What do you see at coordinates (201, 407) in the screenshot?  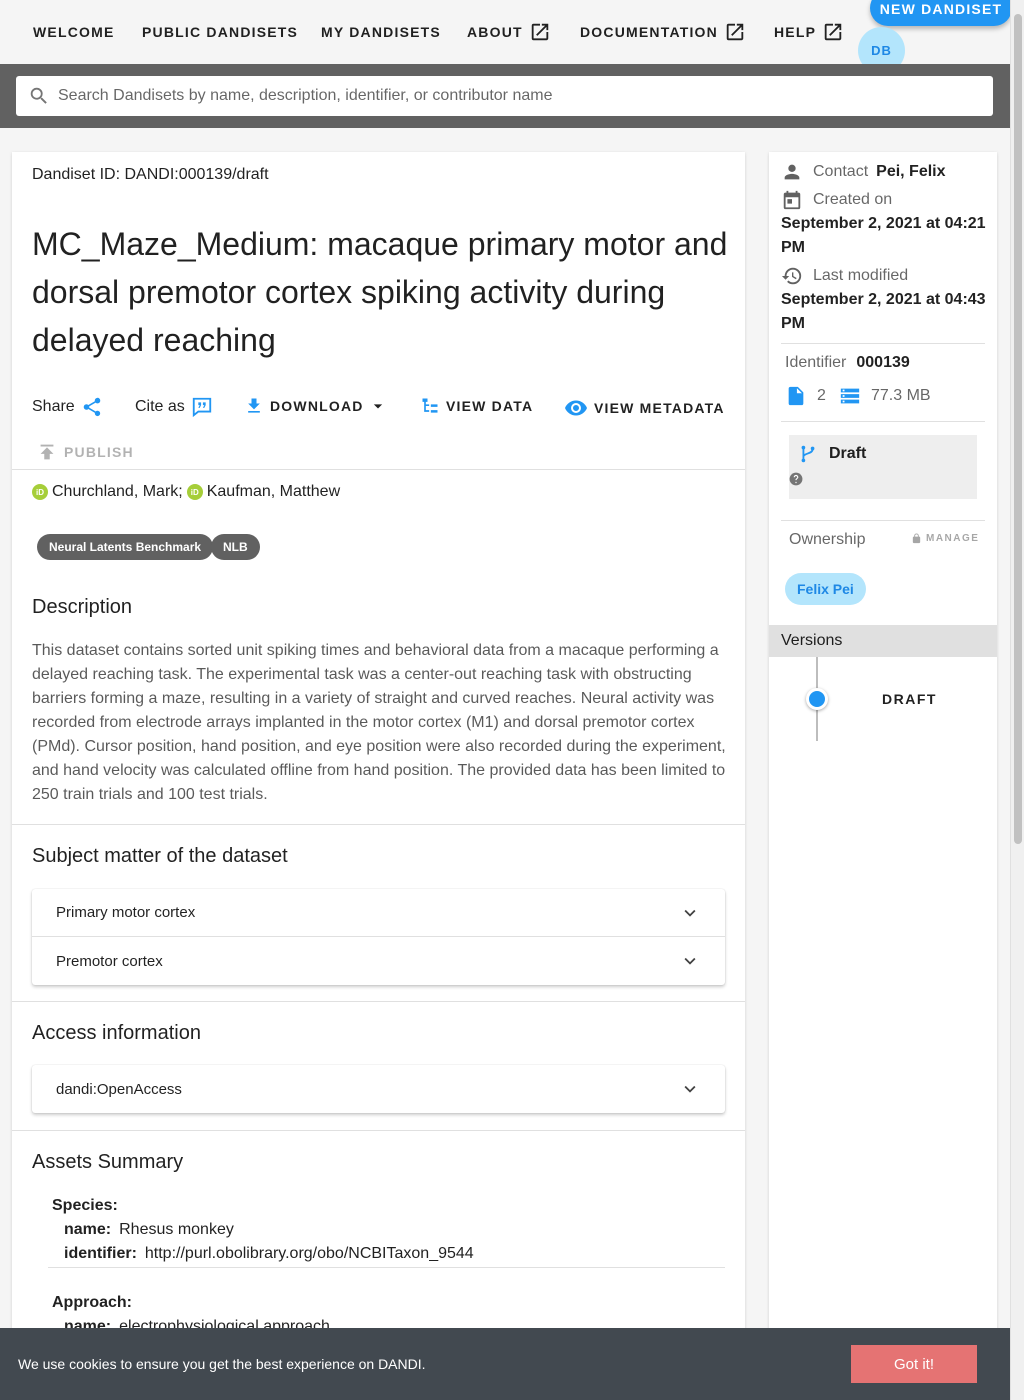 I see `quote-icon` at bounding box center [201, 407].